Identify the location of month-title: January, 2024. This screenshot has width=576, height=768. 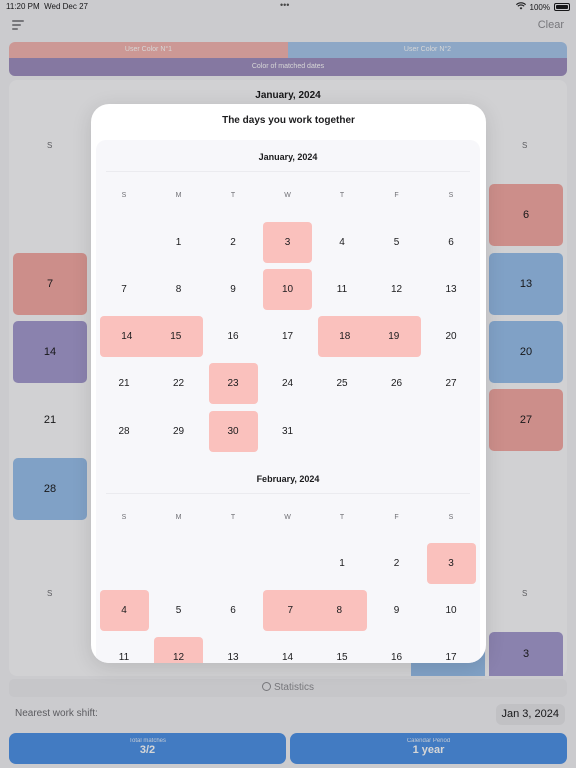
(288, 157).